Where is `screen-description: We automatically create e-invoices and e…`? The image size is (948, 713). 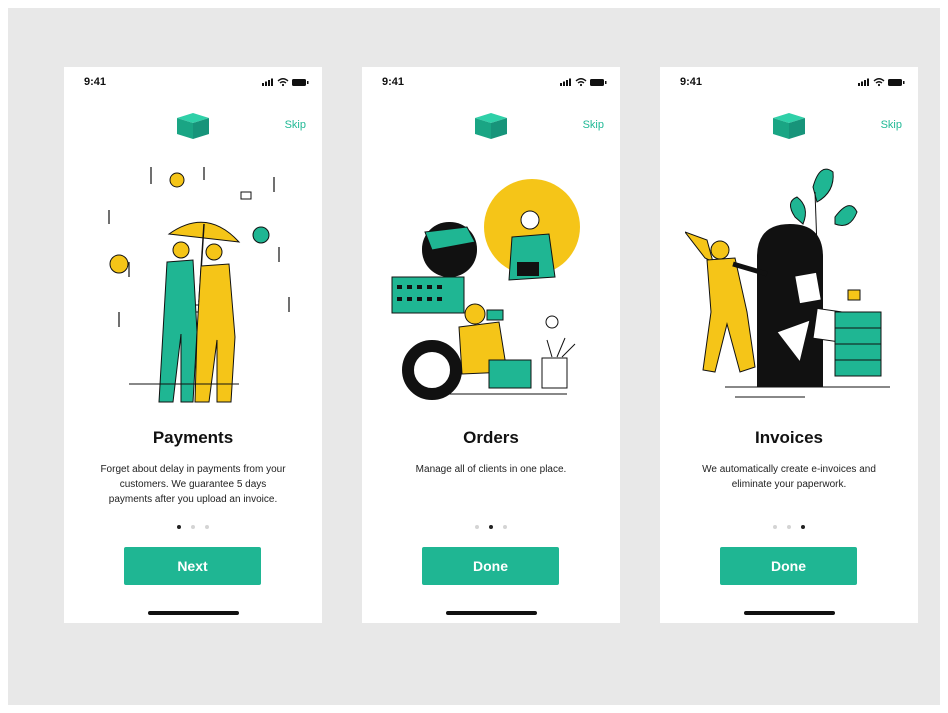
screen-description: We automatically create e-invoices and e… is located at coordinates (789, 477).